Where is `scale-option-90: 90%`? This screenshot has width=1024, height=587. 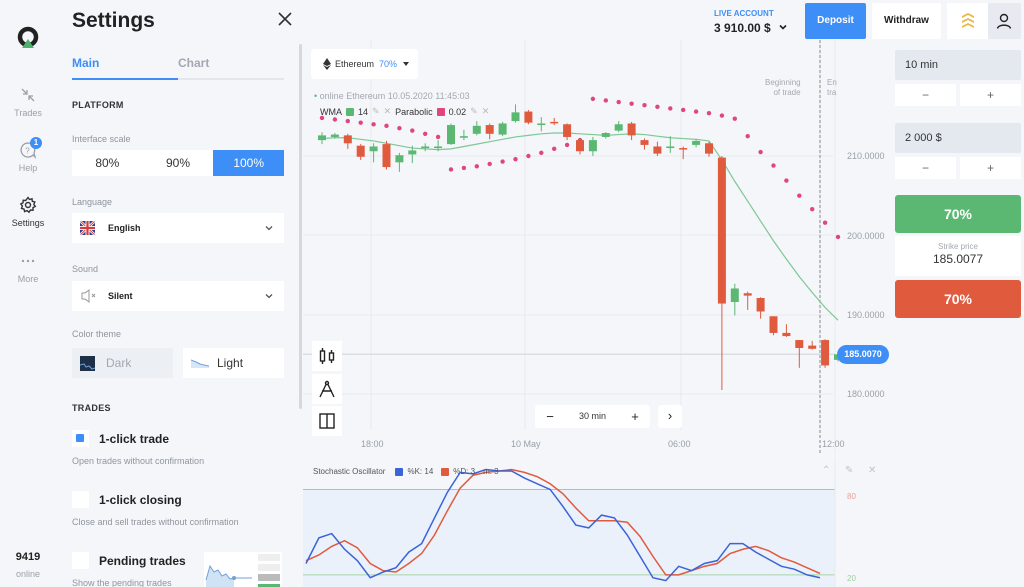
scale-option-90: 90% is located at coordinates (178, 163).